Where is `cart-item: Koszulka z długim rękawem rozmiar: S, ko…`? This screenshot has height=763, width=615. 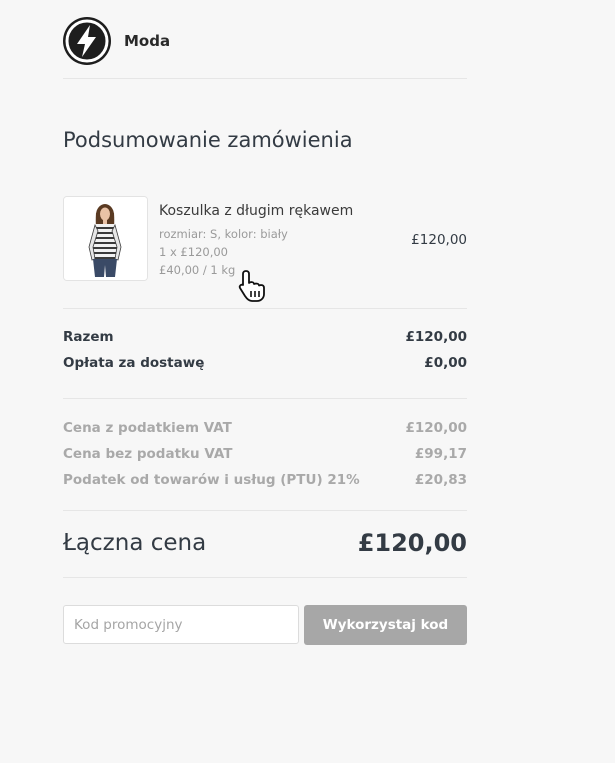 cart-item: Koszulka z długim rękawem rozmiar: S, ko… is located at coordinates (265, 252).